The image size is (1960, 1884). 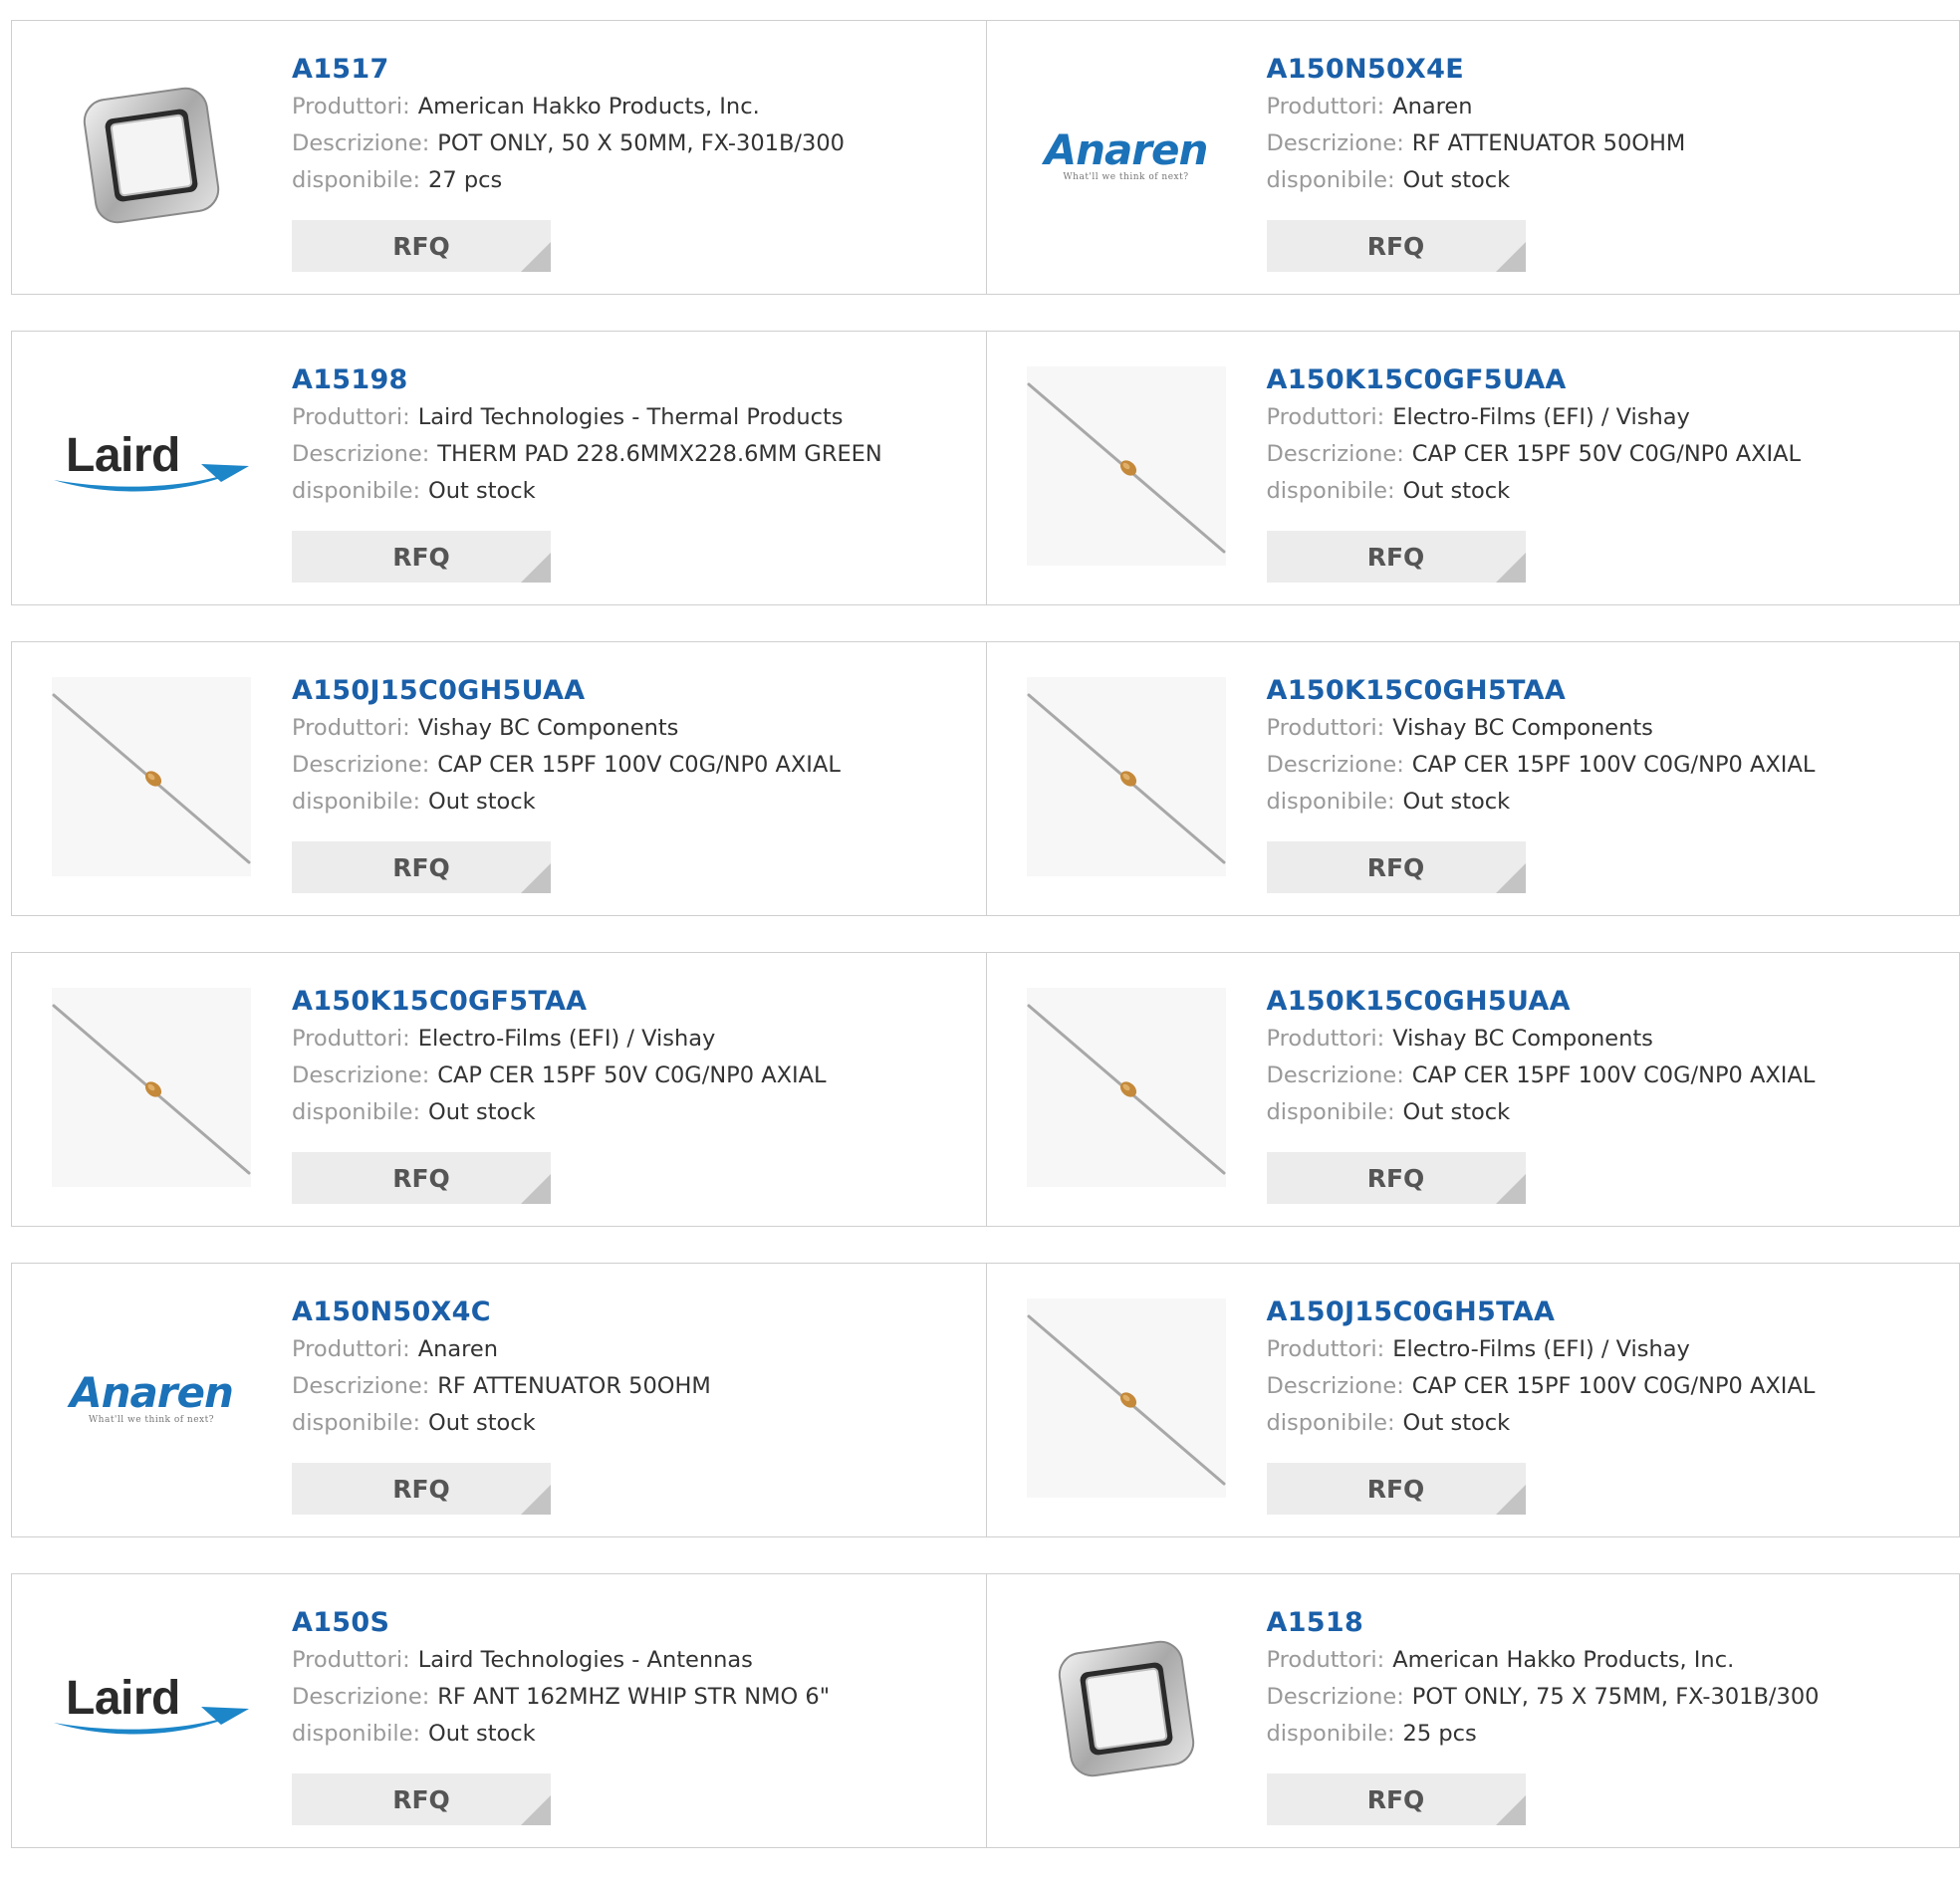 I want to click on laird-logo: Laird, so click(x=151, y=466).